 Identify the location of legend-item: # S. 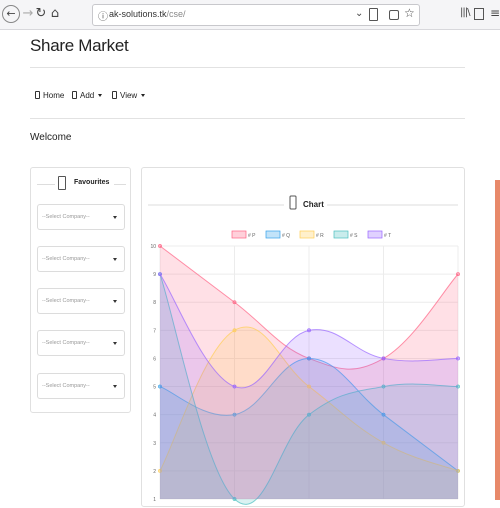
(345, 234).